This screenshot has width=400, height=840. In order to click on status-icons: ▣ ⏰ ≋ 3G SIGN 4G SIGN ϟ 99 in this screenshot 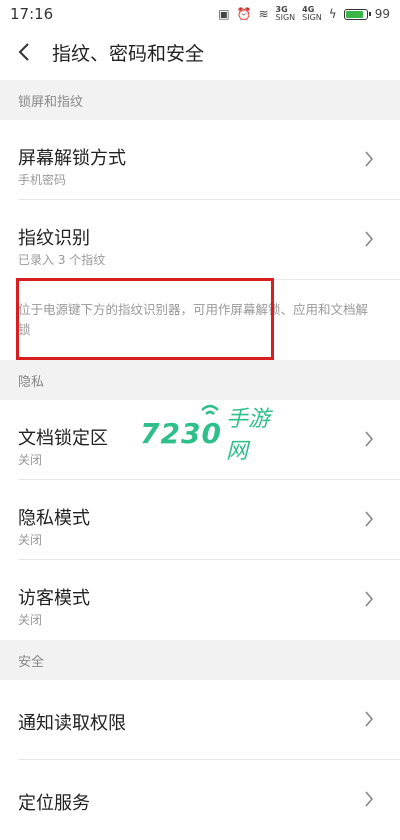, I will do `click(304, 14)`.